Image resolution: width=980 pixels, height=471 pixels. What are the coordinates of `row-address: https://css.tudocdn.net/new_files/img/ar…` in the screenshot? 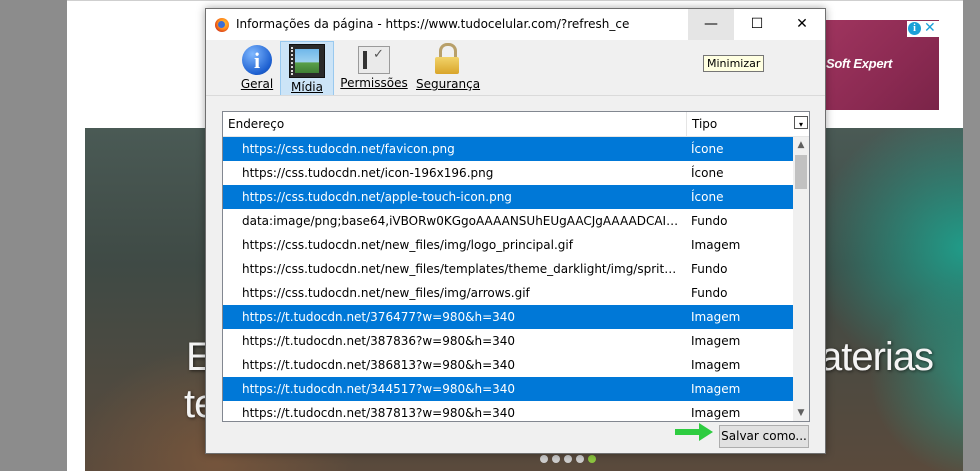 It's located at (386, 293).